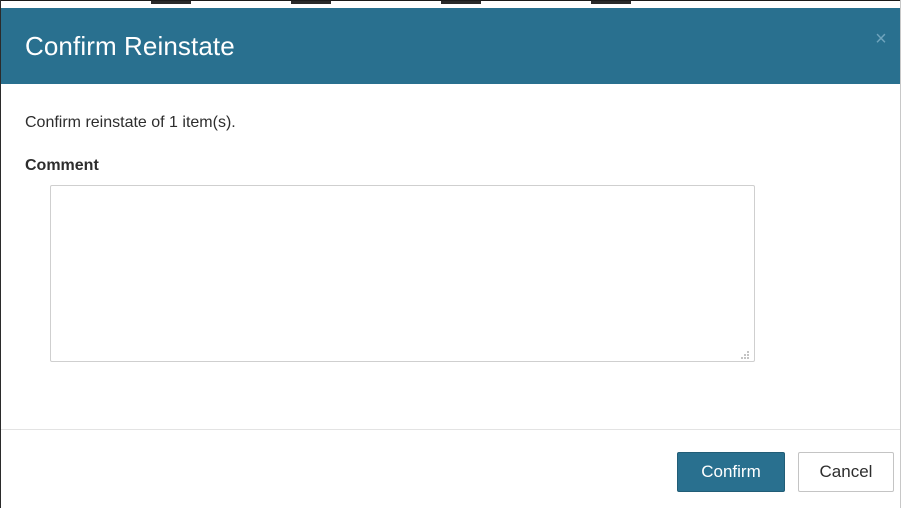 This screenshot has width=902, height=508. Describe the element at coordinates (450, 46) in the screenshot. I see `dialog-header: Confirm Reinstate ×` at that location.